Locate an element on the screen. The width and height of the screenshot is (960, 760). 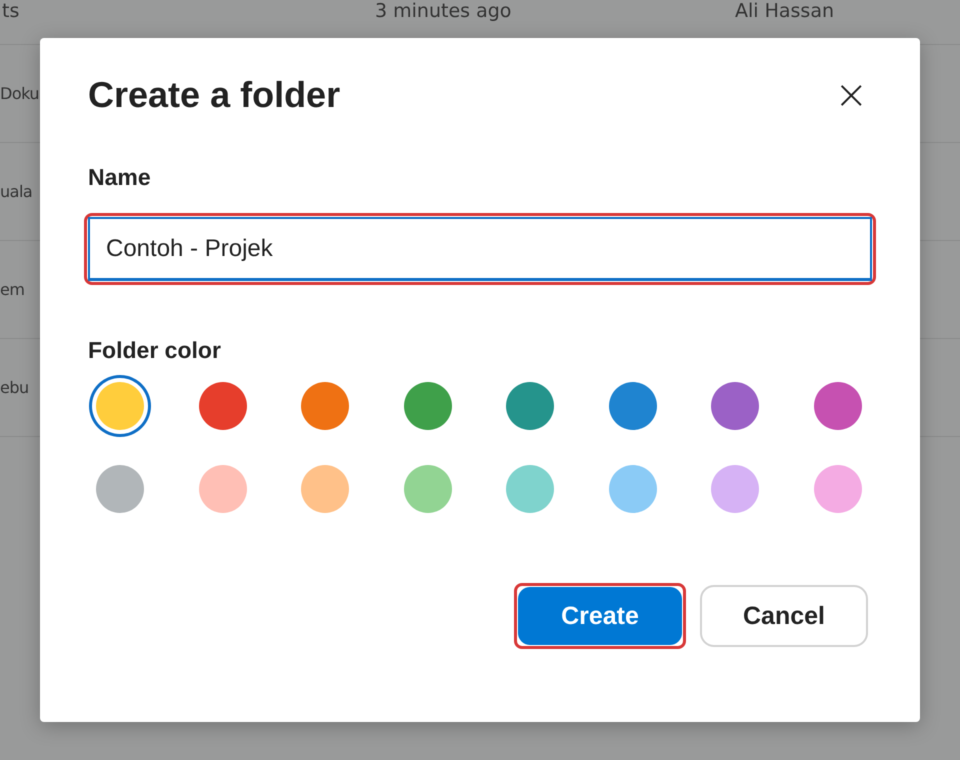
list-cell: ebu is located at coordinates (14, 387).